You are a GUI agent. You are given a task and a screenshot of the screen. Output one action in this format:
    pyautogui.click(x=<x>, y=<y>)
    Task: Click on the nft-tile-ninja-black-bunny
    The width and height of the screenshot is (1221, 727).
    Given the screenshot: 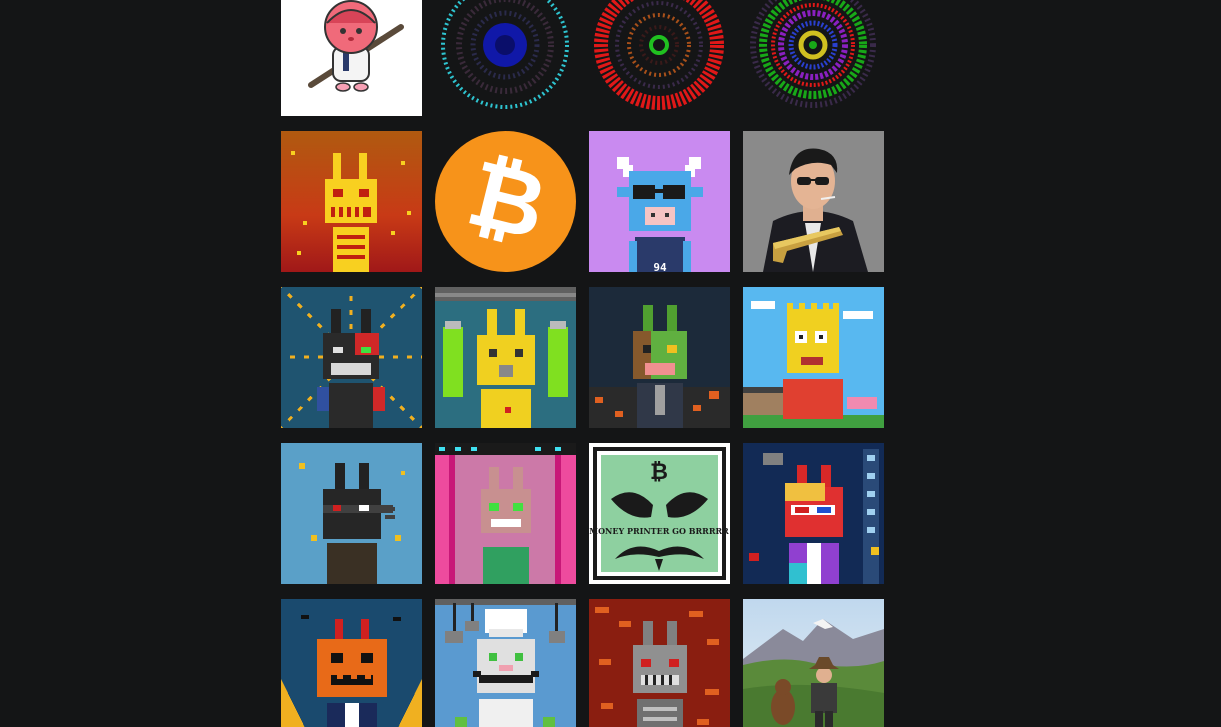 What is the action you would take?
    pyautogui.click(x=351, y=513)
    